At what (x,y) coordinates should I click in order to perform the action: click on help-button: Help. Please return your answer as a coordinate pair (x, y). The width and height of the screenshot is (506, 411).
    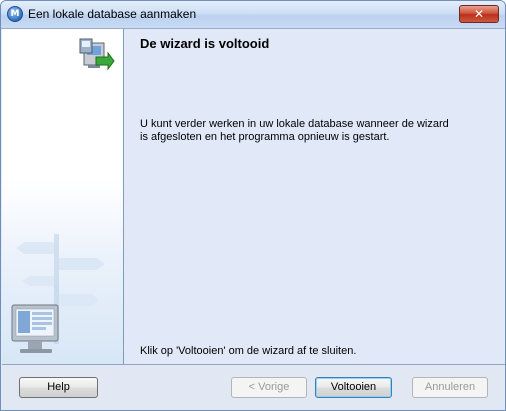
    Looking at the image, I should click on (58, 387).